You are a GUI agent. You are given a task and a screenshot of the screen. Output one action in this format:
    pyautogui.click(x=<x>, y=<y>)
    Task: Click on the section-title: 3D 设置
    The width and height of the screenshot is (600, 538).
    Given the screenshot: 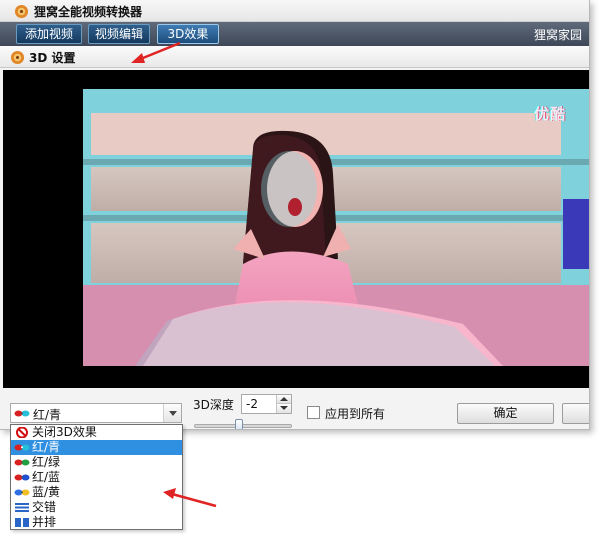 What is the action you would take?
    pyautogui.click(x=52, y=58)
    